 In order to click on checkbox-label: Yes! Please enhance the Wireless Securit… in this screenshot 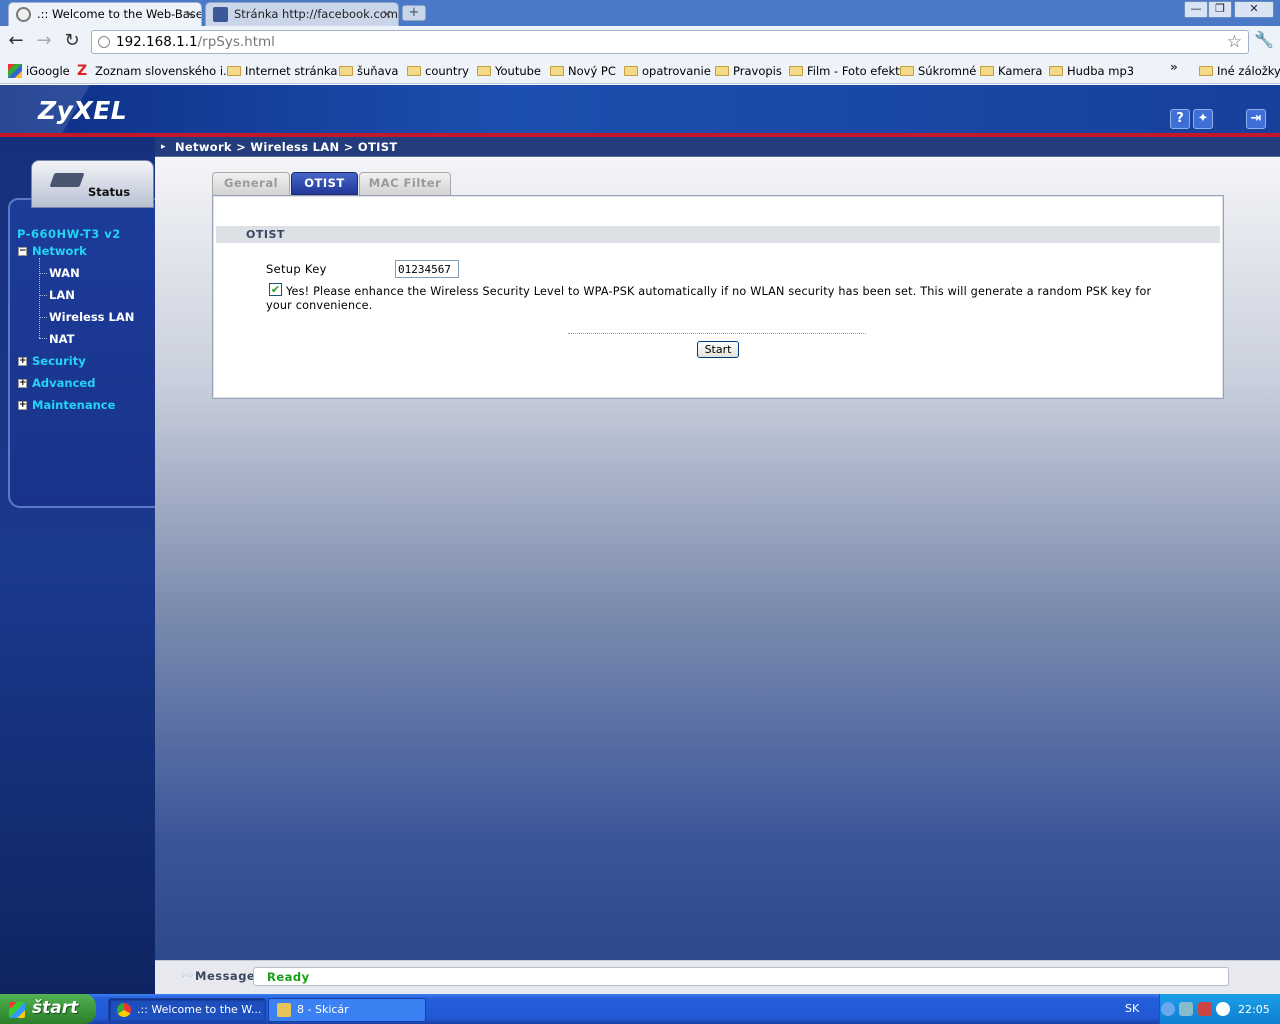, I will do `click(709, 298)`.